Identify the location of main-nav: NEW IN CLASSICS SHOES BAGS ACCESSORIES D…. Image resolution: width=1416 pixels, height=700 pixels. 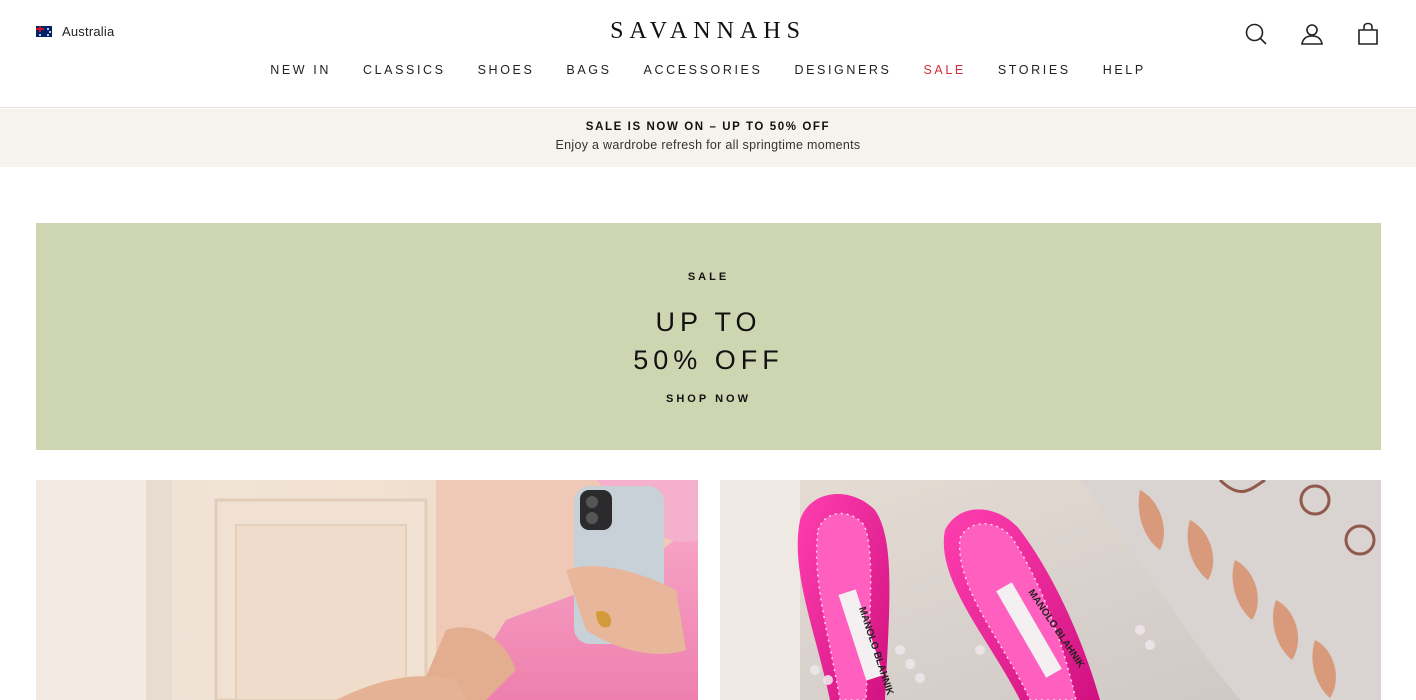
(708, 70).